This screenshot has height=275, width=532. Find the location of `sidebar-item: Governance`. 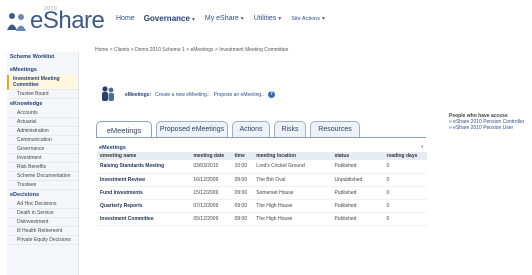

sidebar-item: Governance is located at coordinates (42, 149).